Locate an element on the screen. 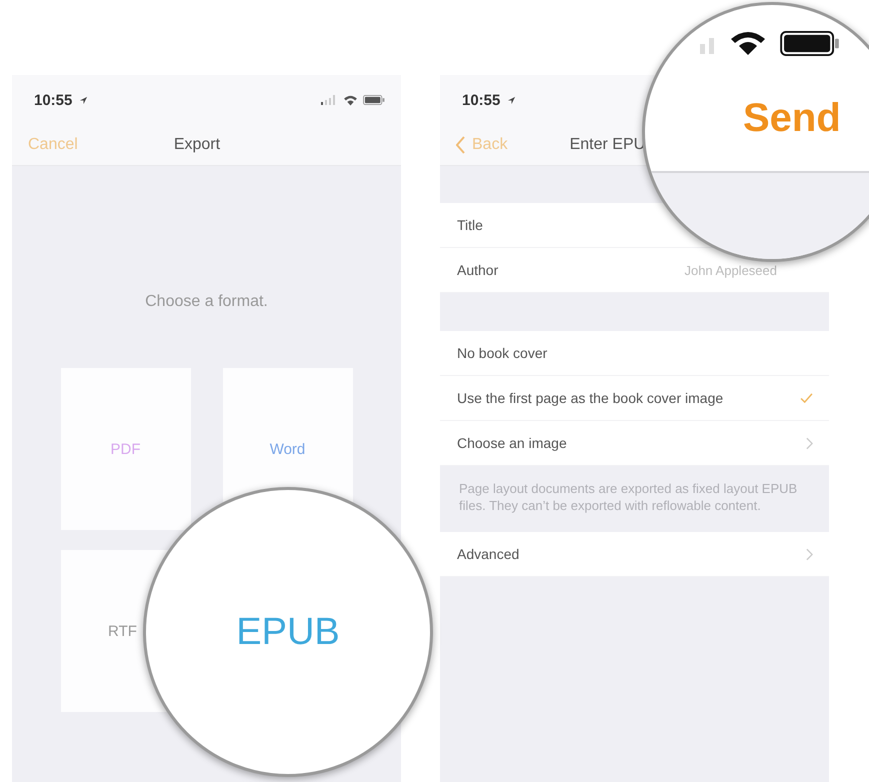  format-label: EPUB is located at coordinates (288, 632).